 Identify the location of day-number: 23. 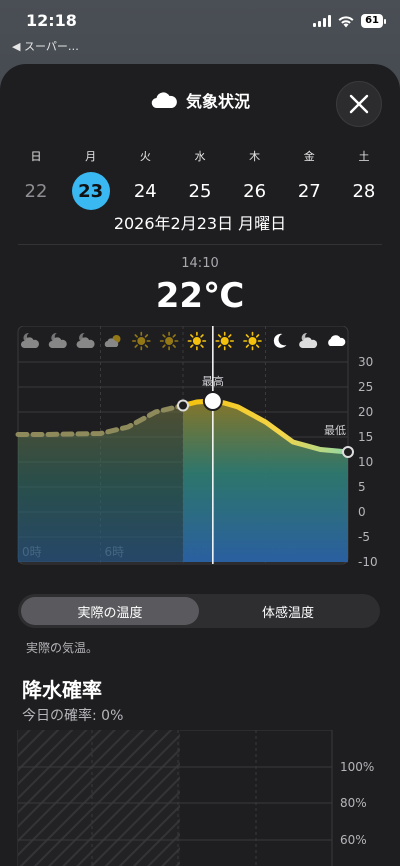
(90, 191).